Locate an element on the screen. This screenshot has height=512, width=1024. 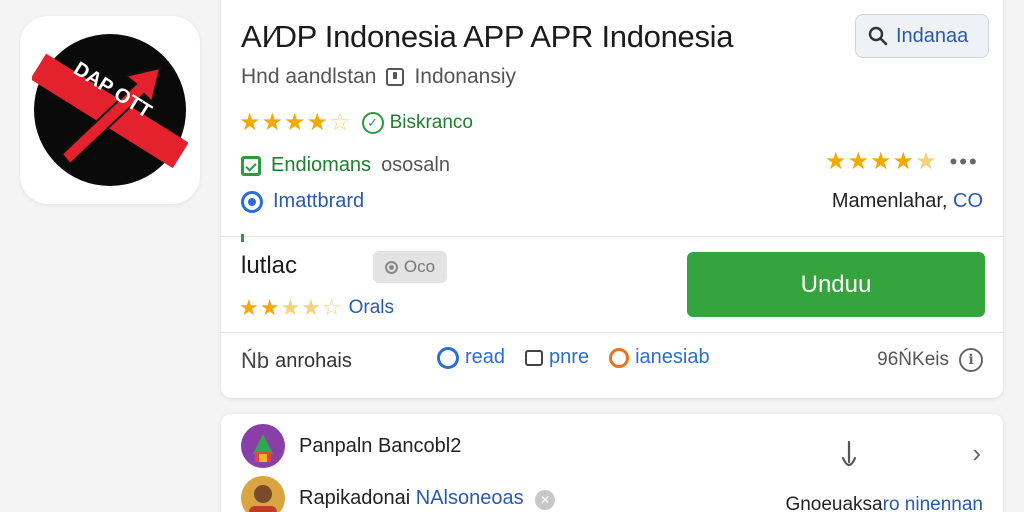
install-rating-stars: ★★★★☆ is located at coordinates (291, 307).